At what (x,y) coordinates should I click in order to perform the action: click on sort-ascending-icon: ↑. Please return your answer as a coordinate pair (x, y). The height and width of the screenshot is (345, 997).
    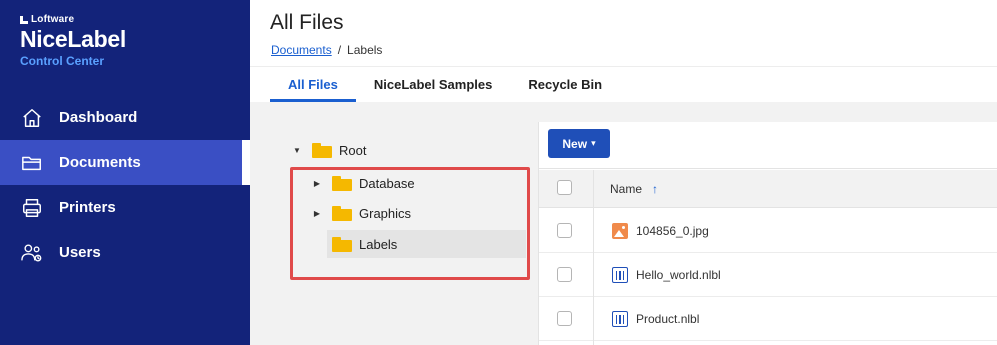
    Looking at the image, I should click on (655, 189).